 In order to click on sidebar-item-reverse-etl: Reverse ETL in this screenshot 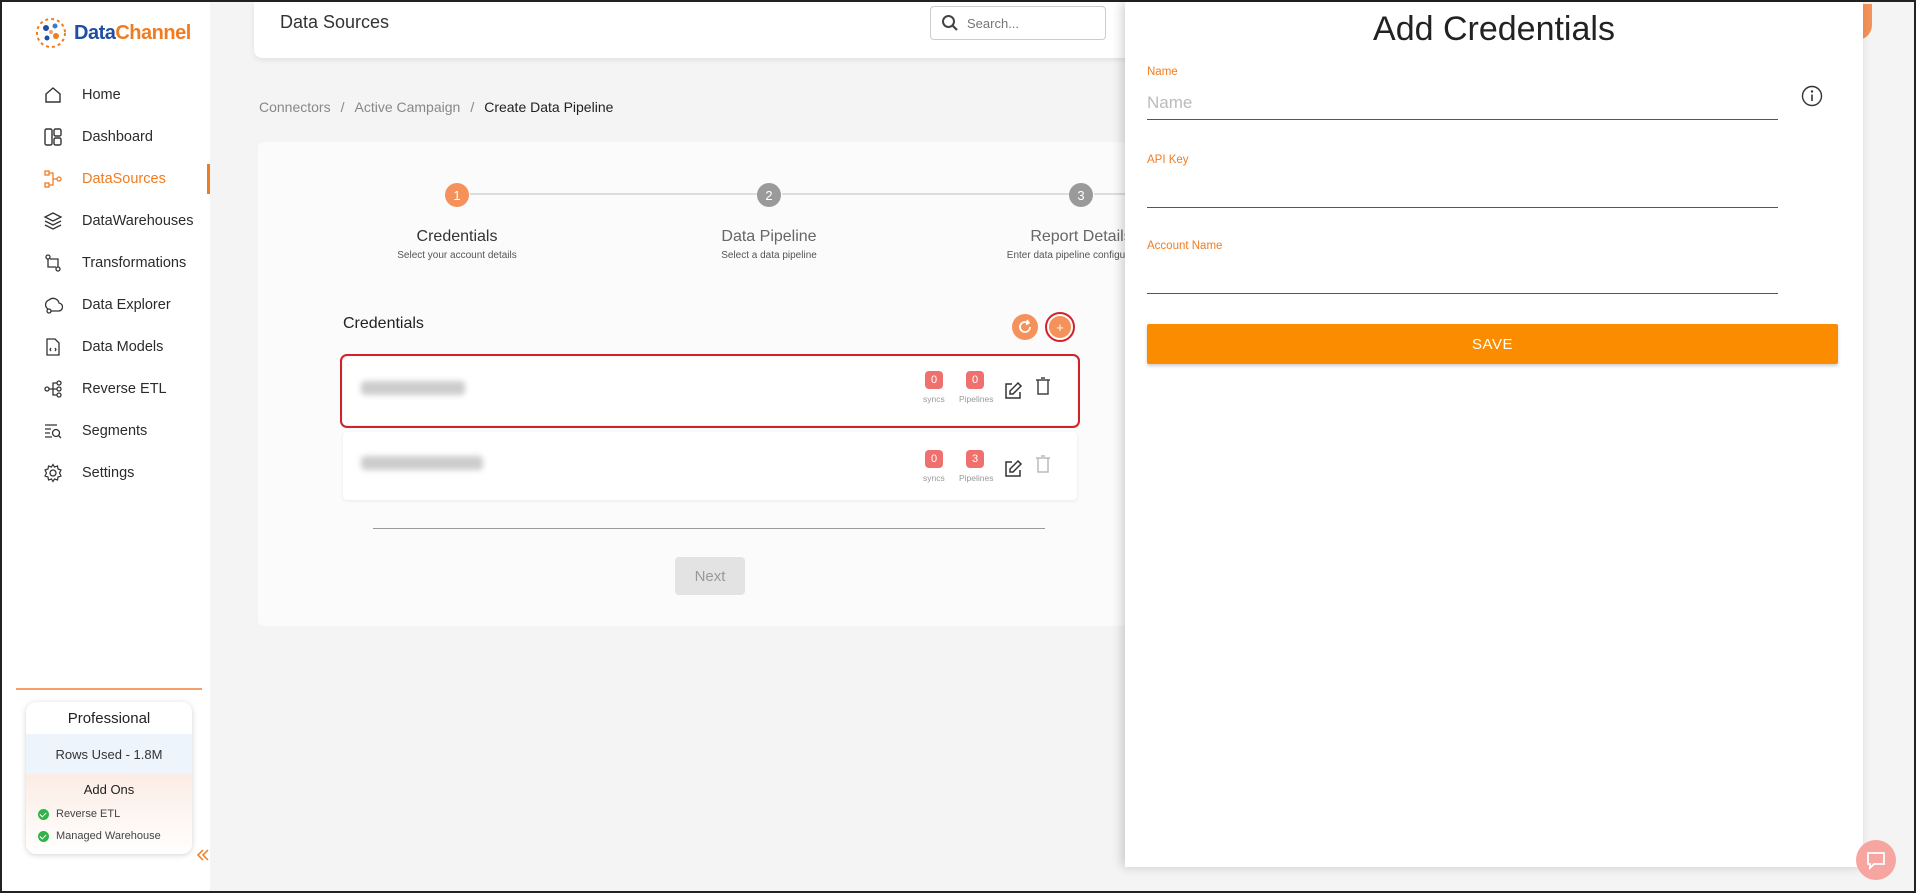, I will do `click(106, 389)`.